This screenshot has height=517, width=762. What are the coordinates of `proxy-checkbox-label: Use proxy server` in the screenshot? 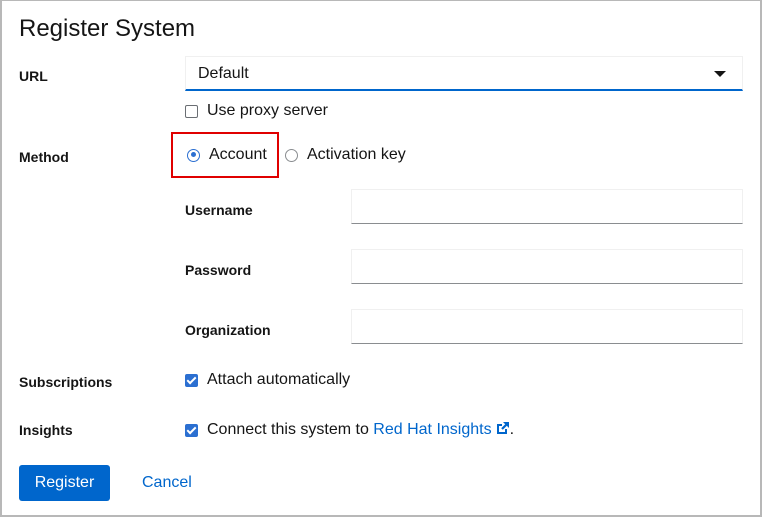 It's located at (267, 110).